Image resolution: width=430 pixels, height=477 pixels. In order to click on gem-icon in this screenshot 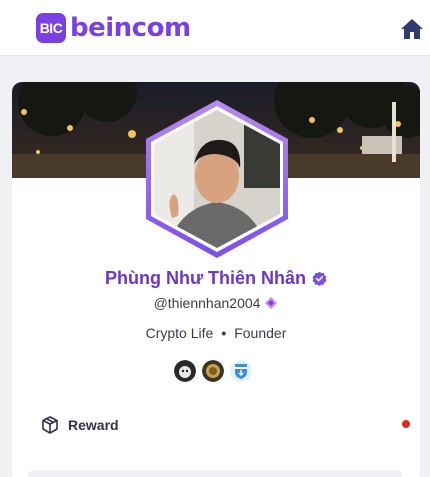, I will do `click(271, 303)`.